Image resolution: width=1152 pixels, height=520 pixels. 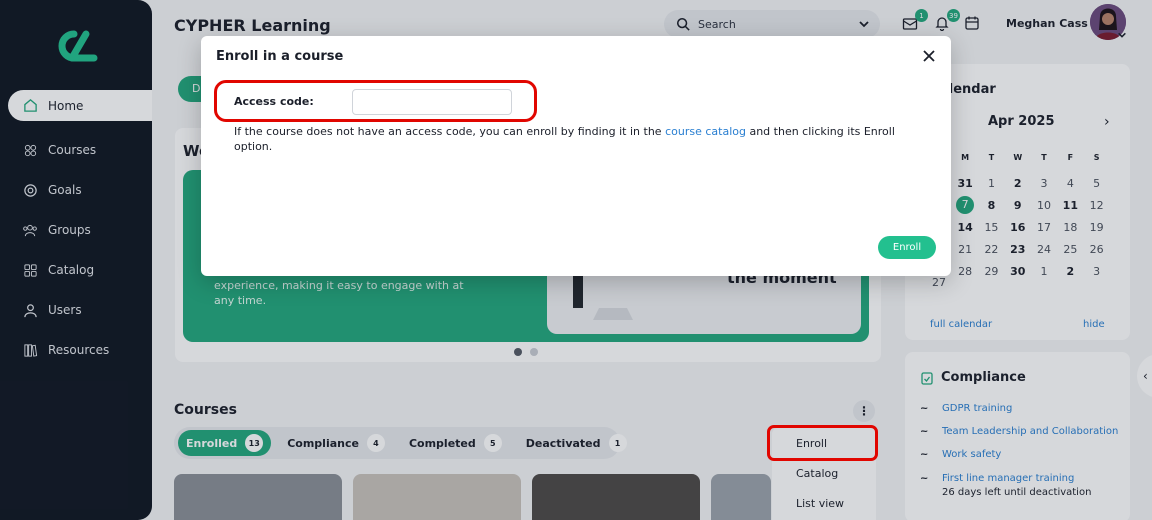 I want to click on enroll-button: Enroll, so click(x=907, y=247).